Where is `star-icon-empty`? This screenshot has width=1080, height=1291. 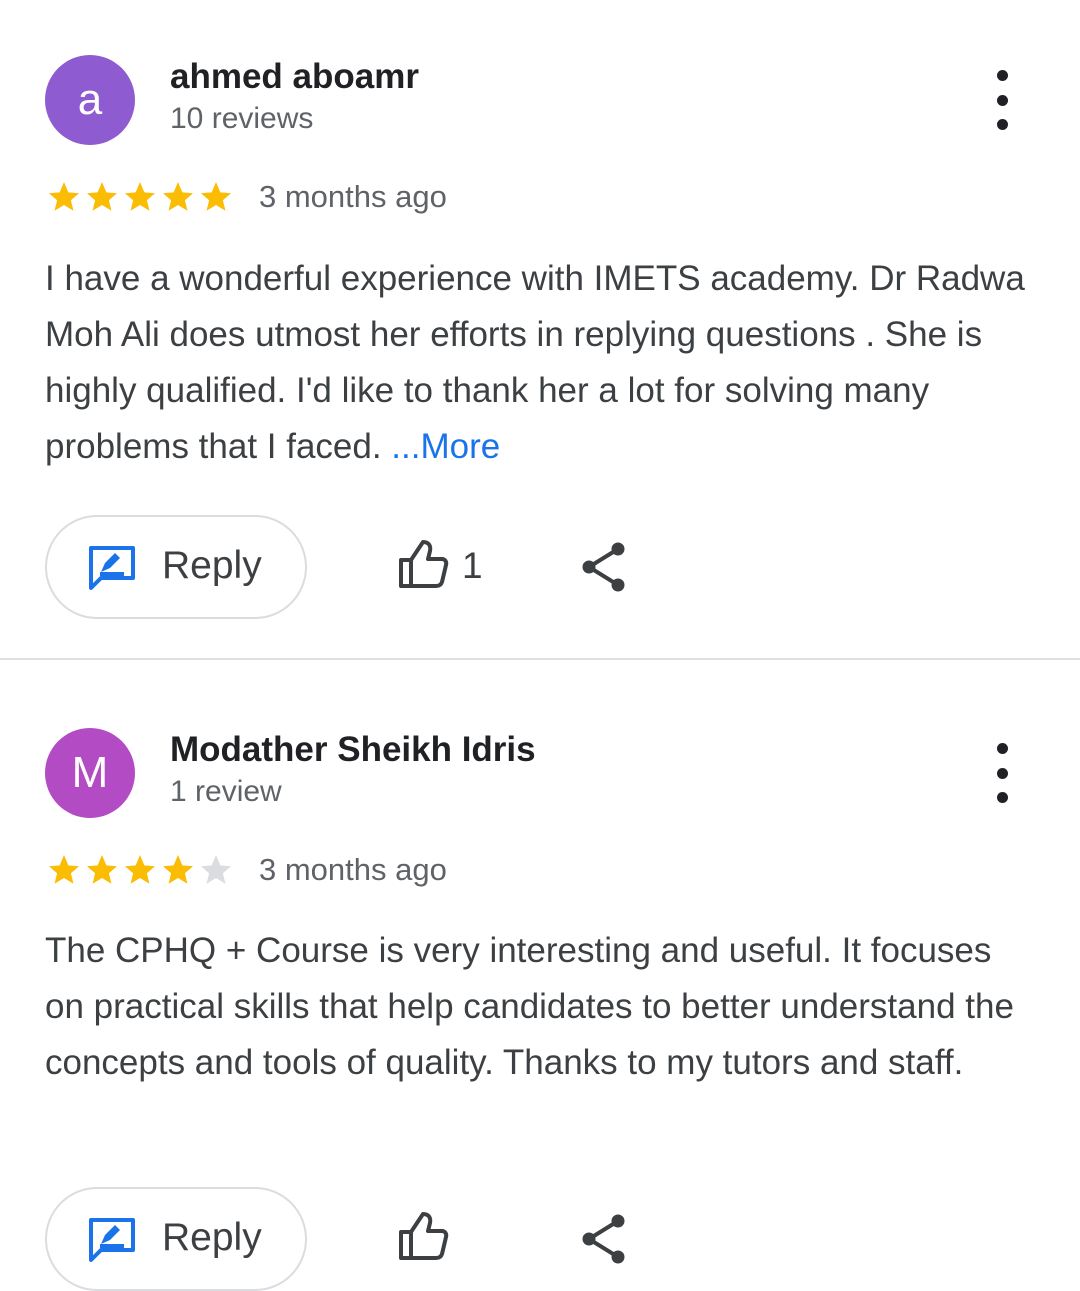 star-icon-empty is located at coordinates (216, 869).